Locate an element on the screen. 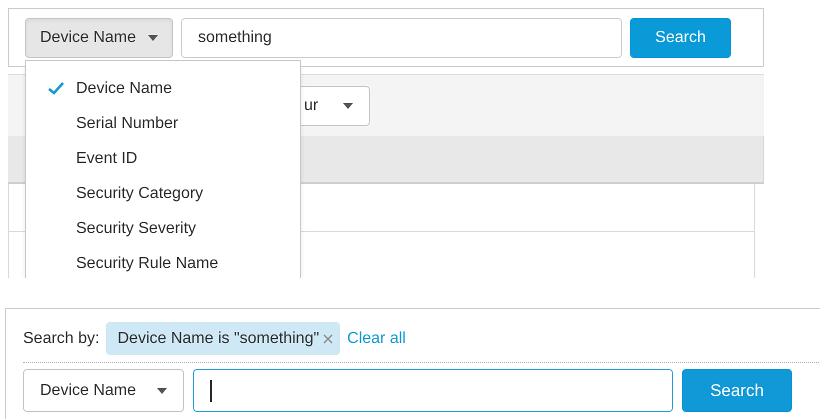 This screenshot has height=419, width=820. search-by-label: Search by: is located at coordinates (61, 338).